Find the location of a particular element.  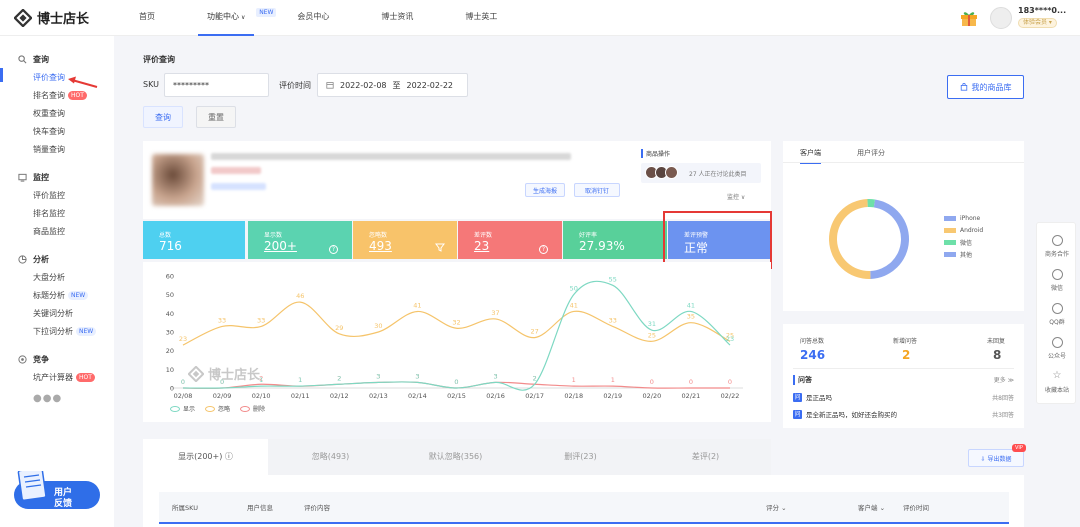

review-table: 所属SKU 用户信息 评价内容 评分 ⌄ 客户端 ⌄ 评价时间 is located at coordinates (583, 501).